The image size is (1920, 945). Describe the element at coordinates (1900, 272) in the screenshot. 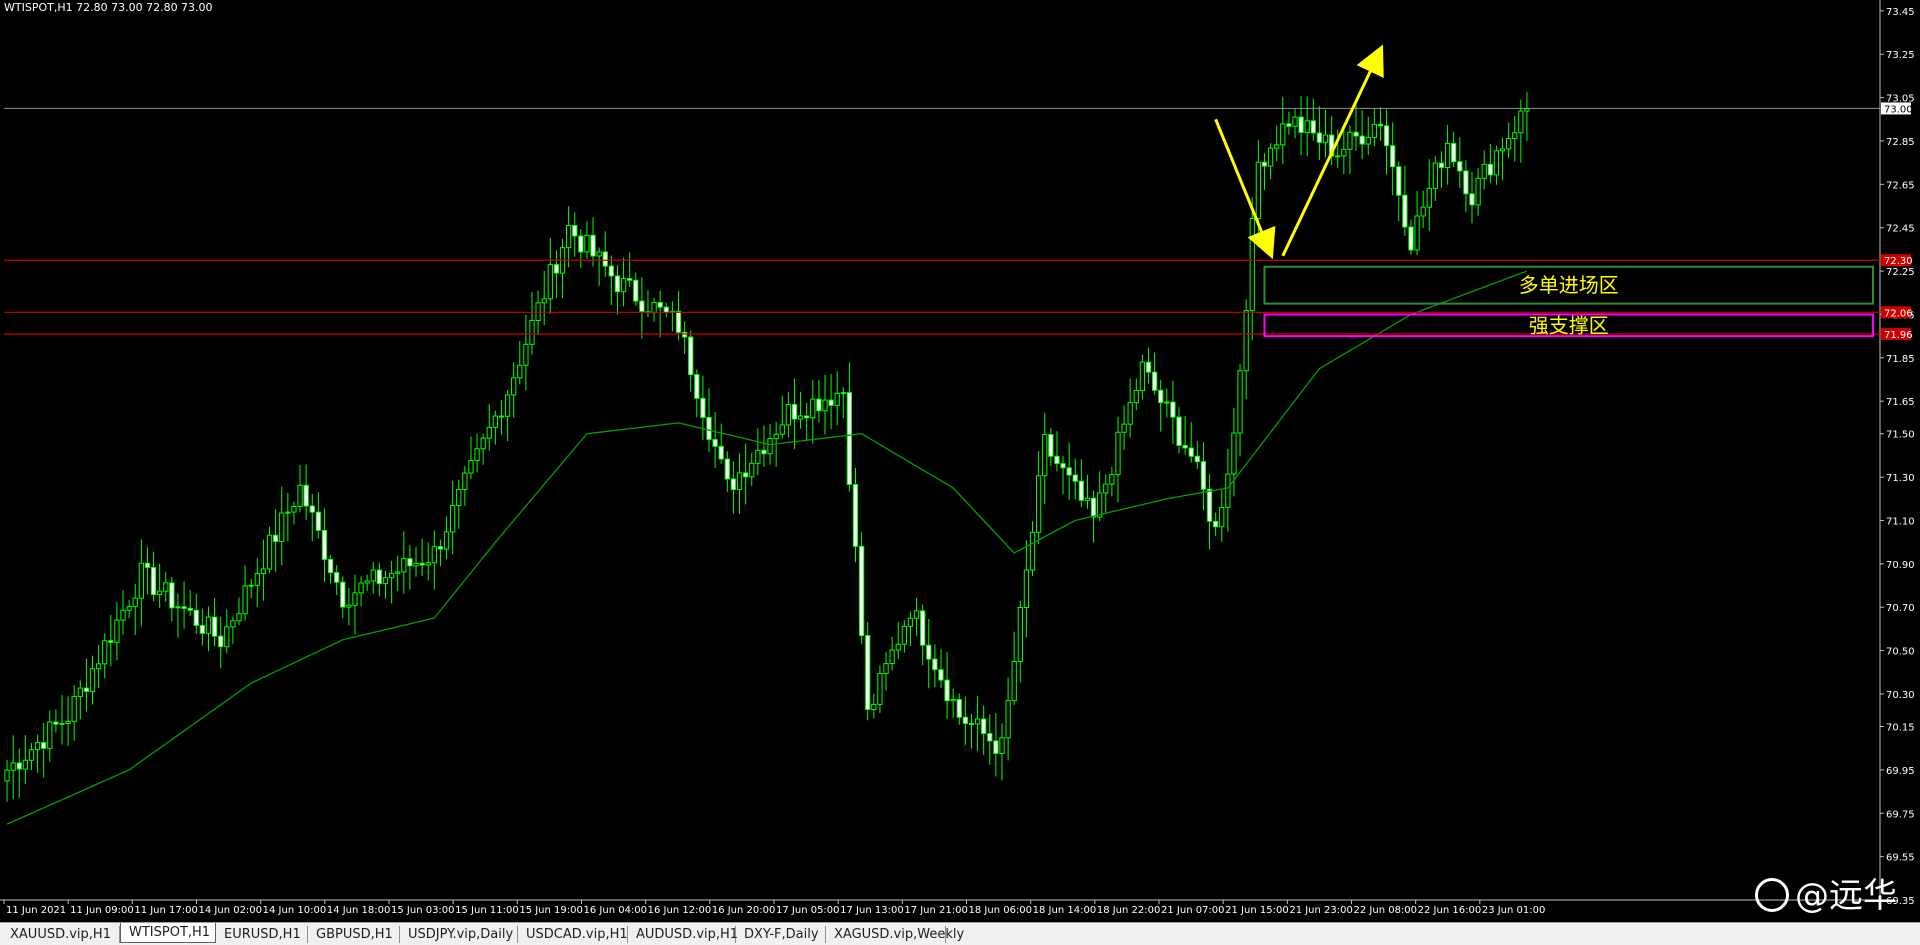

I see `y-tick-label: 72.25` at that location.